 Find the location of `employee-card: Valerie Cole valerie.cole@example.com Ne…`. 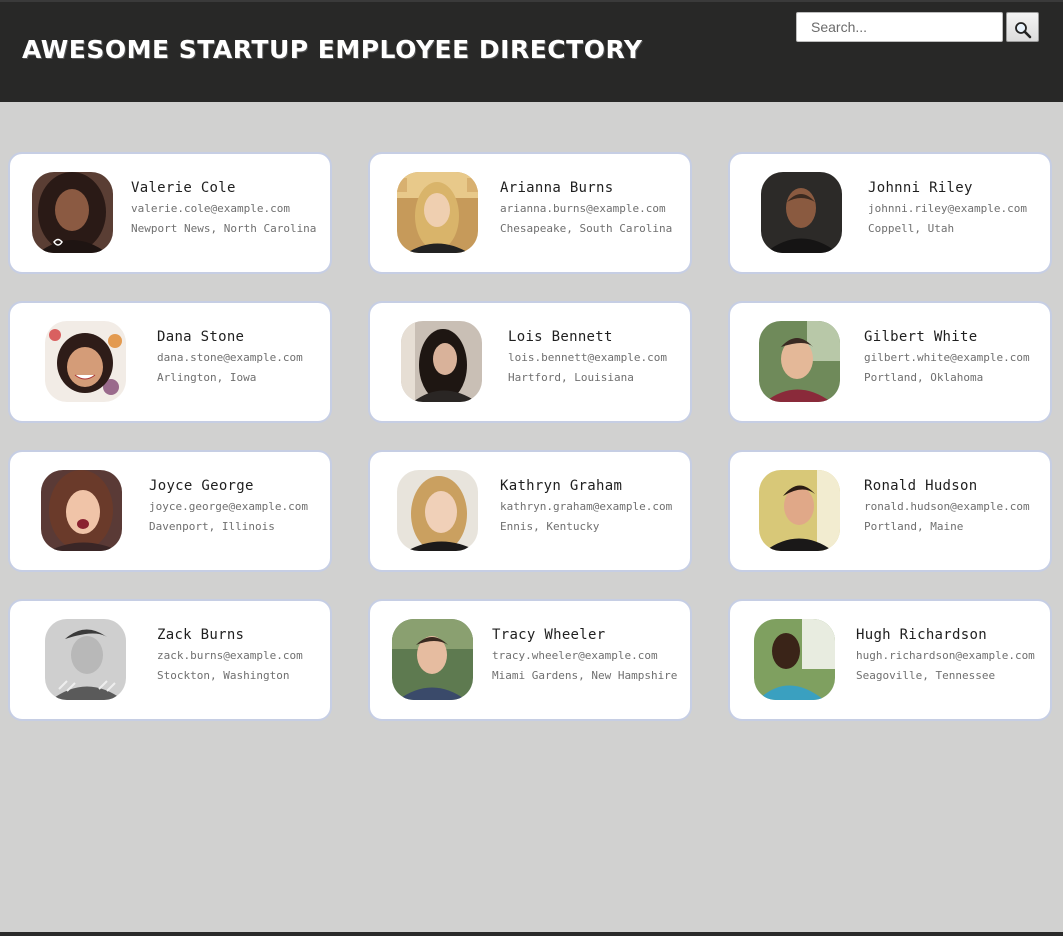

employee-card: Valerie Cole valerie.cole@example.com Ne… is located at coordinates (170, 213).